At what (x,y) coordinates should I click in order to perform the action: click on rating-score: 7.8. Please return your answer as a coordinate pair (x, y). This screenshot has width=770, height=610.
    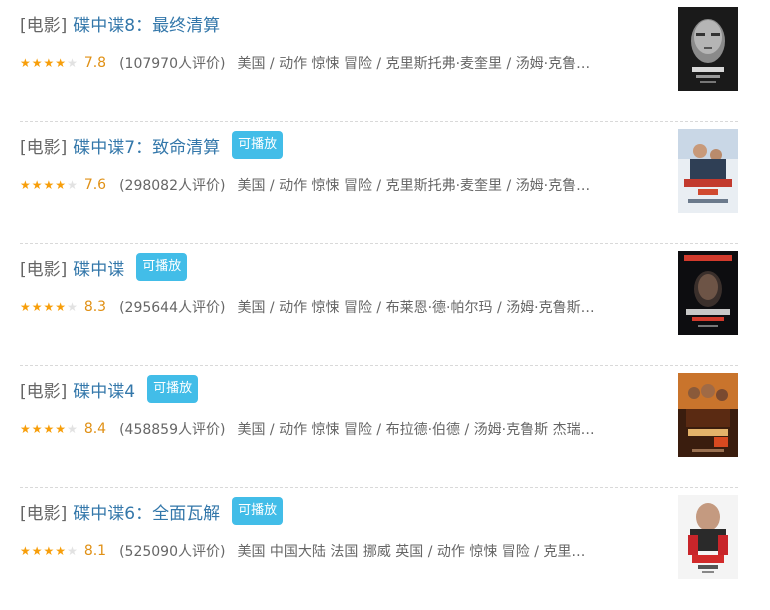
    Looking at the image, I should click on (95, 63).